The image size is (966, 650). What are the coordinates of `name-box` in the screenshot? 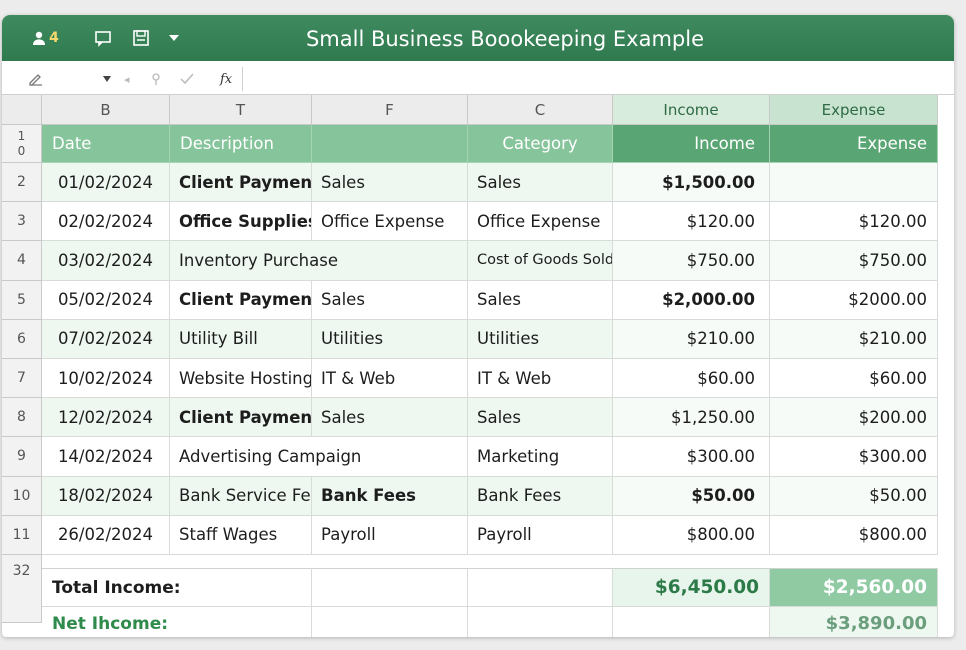 It's located at (36, 79).